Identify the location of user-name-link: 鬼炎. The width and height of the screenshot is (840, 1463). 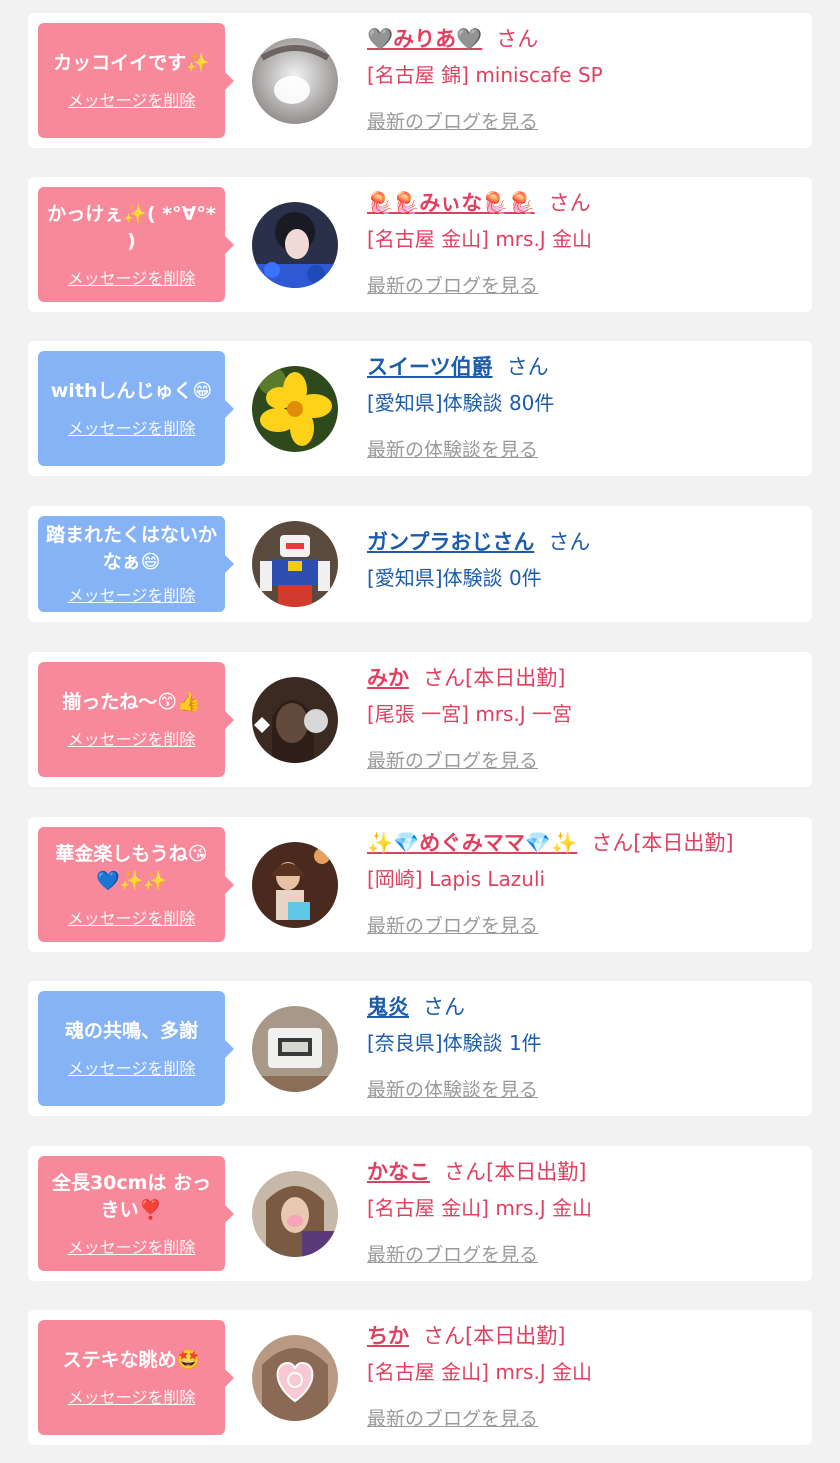
(388, 1007).